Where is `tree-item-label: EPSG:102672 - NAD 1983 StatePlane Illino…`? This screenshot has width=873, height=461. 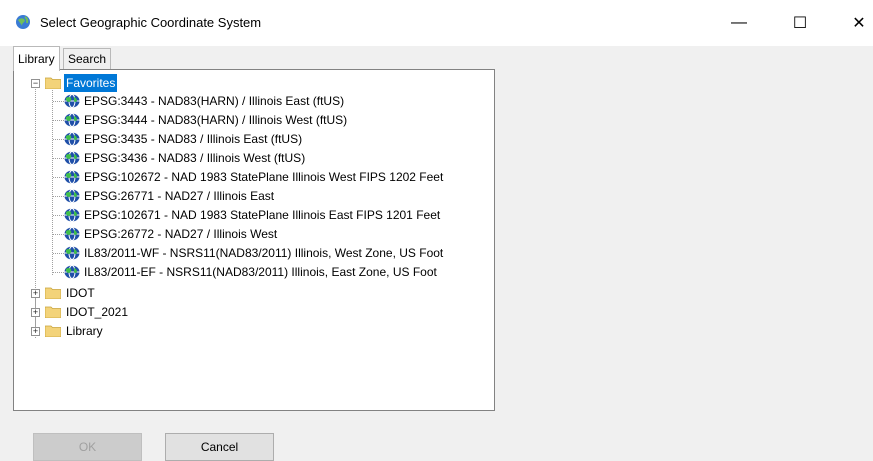
tree-item-label: EPSG:102672 - NAD 1983 StatePlane Illino… is located at coordinates (264, 177).